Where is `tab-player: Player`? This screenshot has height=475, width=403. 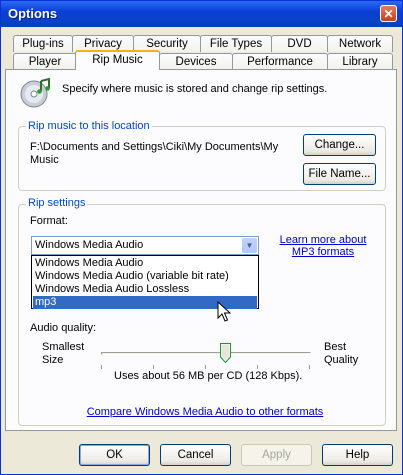
tab-player: Player is located at coordinates (45, 61).